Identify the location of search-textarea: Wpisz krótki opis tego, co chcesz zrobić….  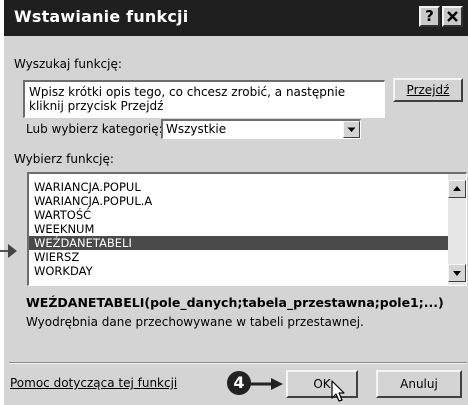
(204, 99).